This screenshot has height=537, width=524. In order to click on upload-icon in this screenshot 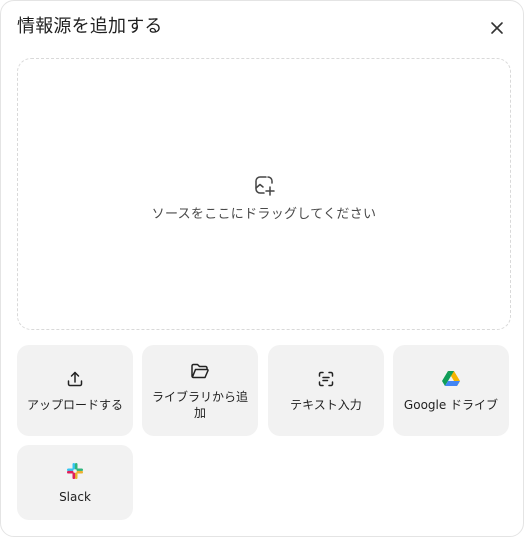, I will do `click(75, 379)`.